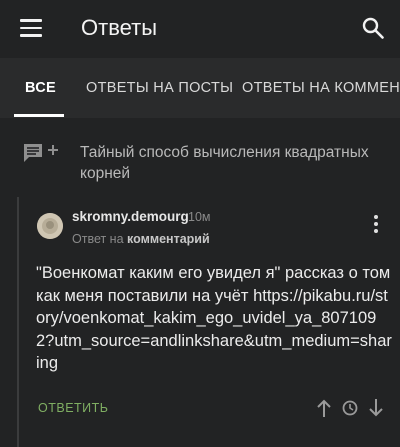 The width and height of the screenshot is (400, 447). What do you see at coordinates (50, 226) in the screenshot?
I see `avatar` at bounding box center [50, 226].